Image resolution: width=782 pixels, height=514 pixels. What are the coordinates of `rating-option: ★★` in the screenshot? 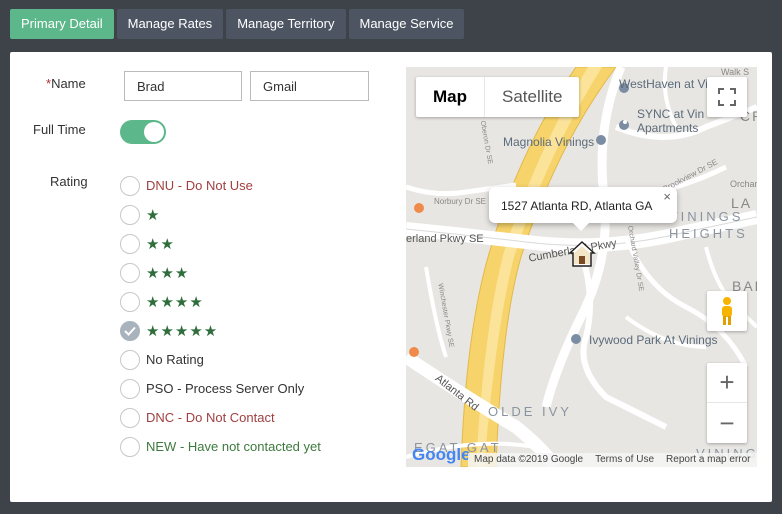 It's located at (220, 243).